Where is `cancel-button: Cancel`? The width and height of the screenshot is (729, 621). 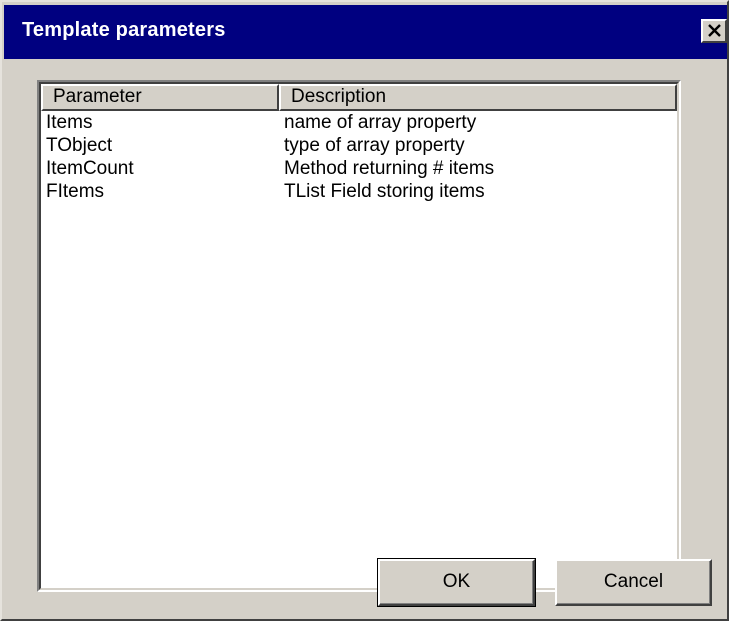
cancel-button: Cancel is located at coordinates (633, 582).